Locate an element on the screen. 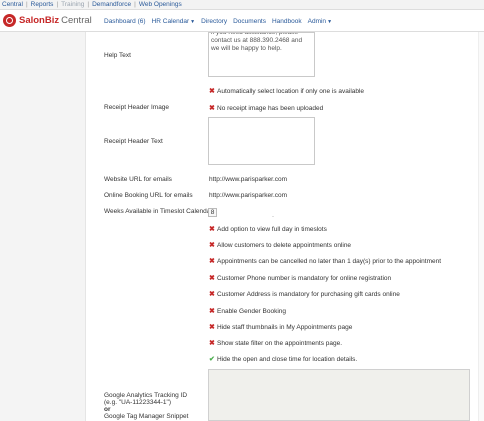  weeks-available-value: 8 is located at coordinates (212, 212).